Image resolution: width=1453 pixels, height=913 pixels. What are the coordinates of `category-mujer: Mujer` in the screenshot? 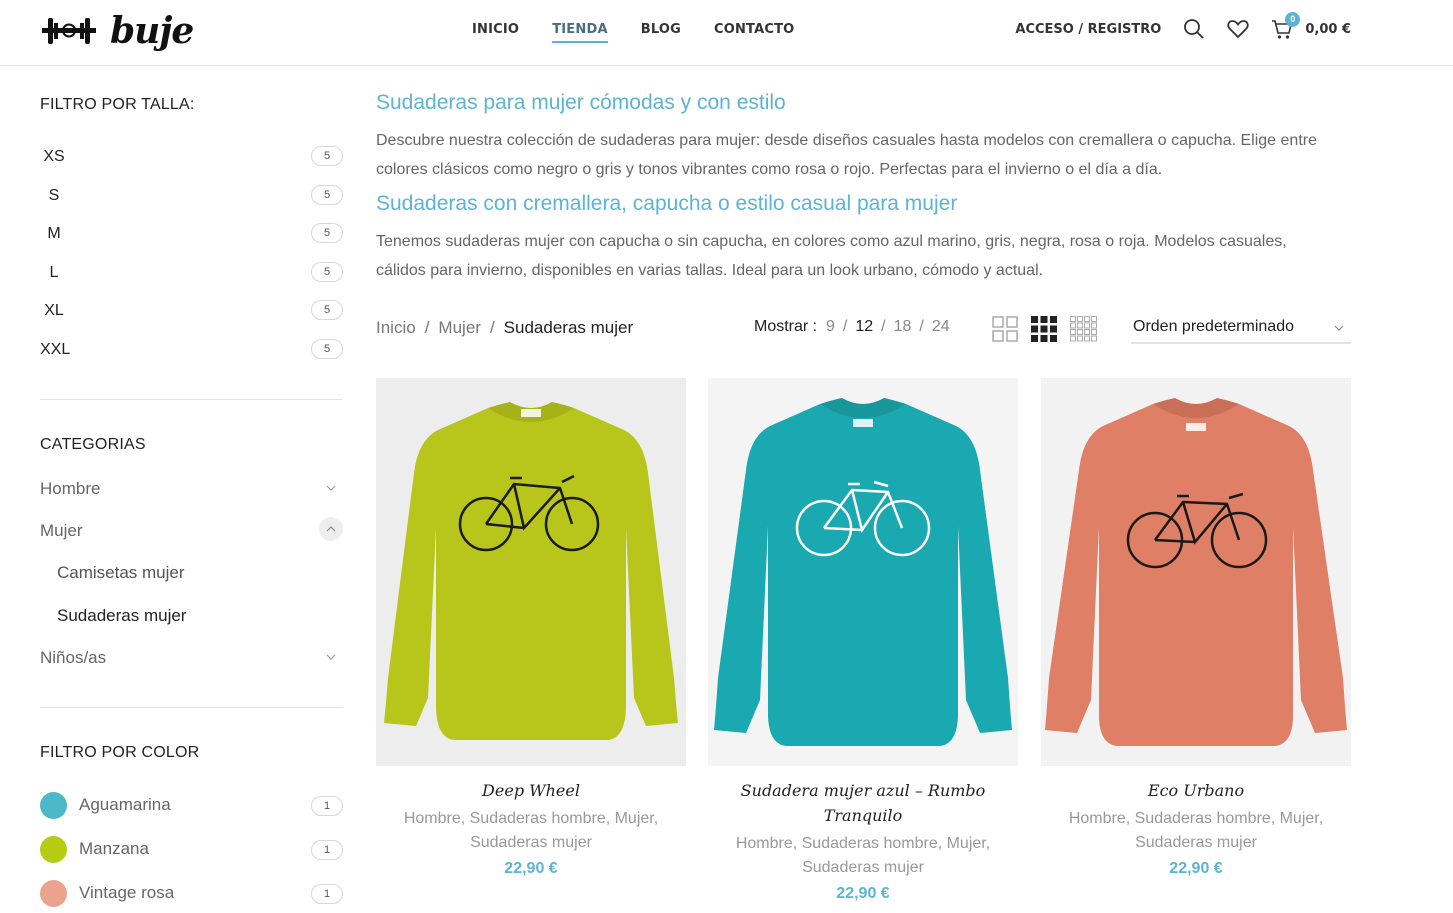 It's located at (191, 529).